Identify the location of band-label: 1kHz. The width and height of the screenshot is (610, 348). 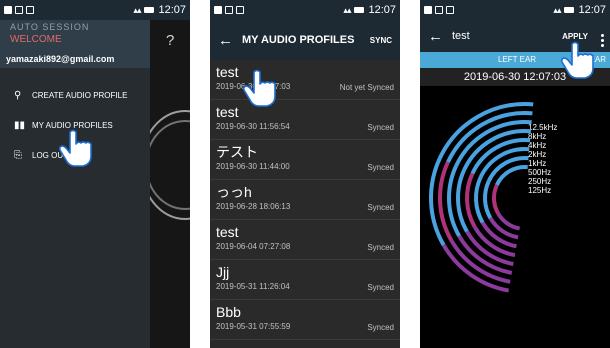
(537, 163).